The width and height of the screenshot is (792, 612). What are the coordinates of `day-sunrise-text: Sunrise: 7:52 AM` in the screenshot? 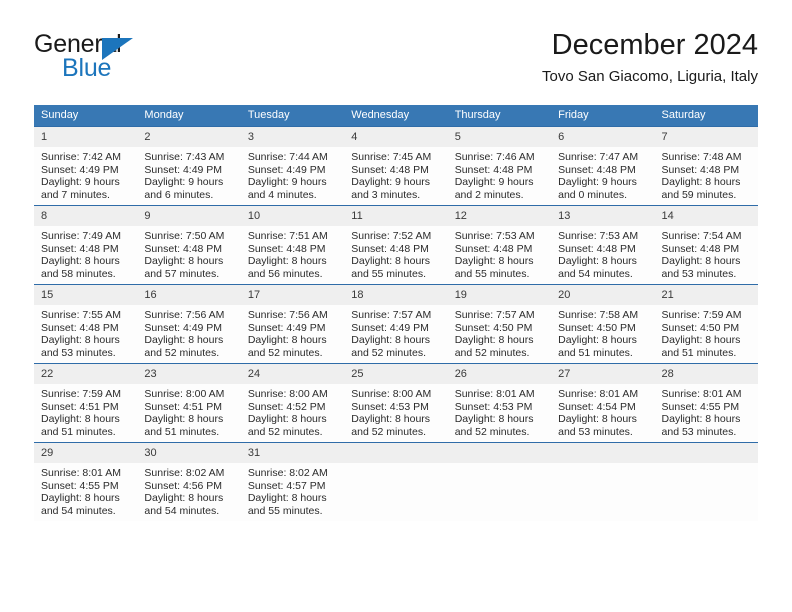 It's located at (391, 236).